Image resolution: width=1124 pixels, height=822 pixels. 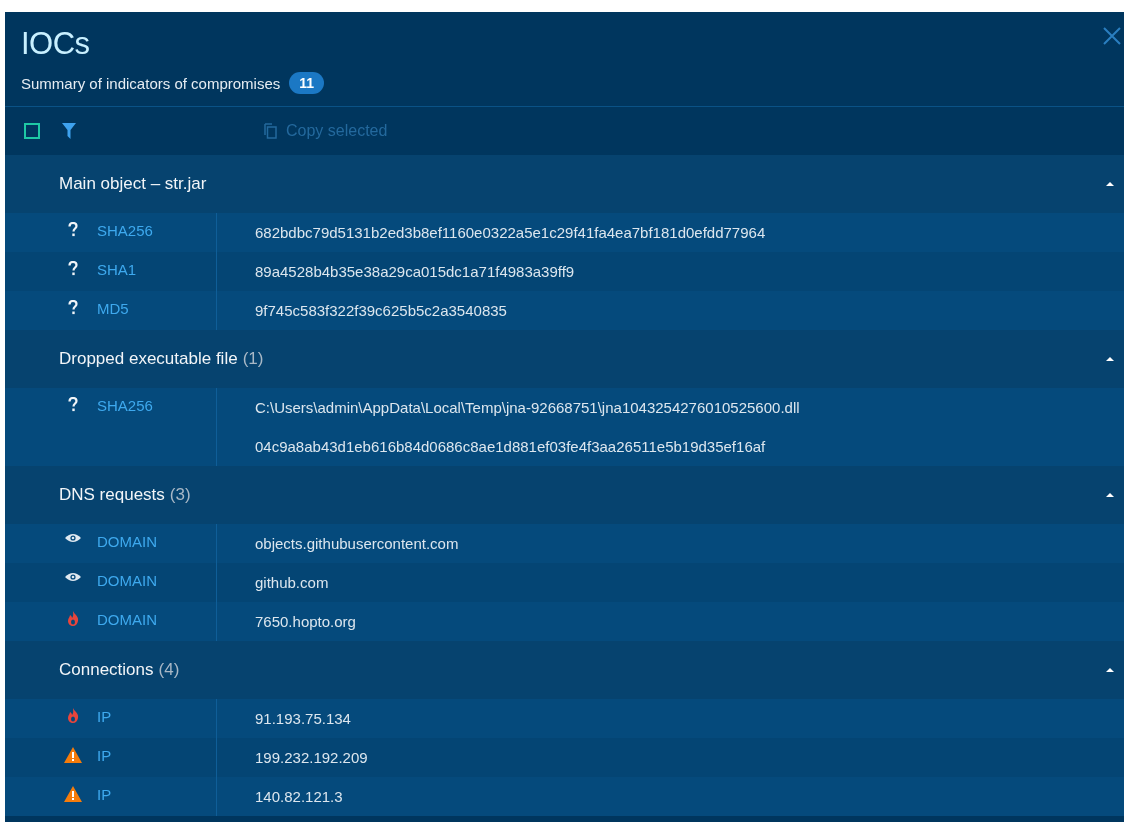 What do you see at coordinates (113, 308) in the screenshot?
I see `ioc-type: MD5` at bounding box center [113, 308].